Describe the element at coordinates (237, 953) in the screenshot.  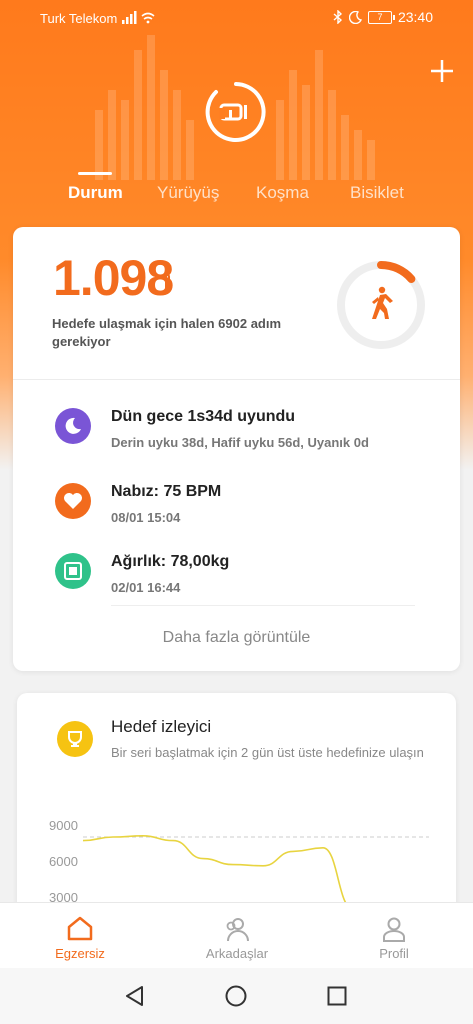
I see `nav-friends-label: Arkadaşlar` at that location.